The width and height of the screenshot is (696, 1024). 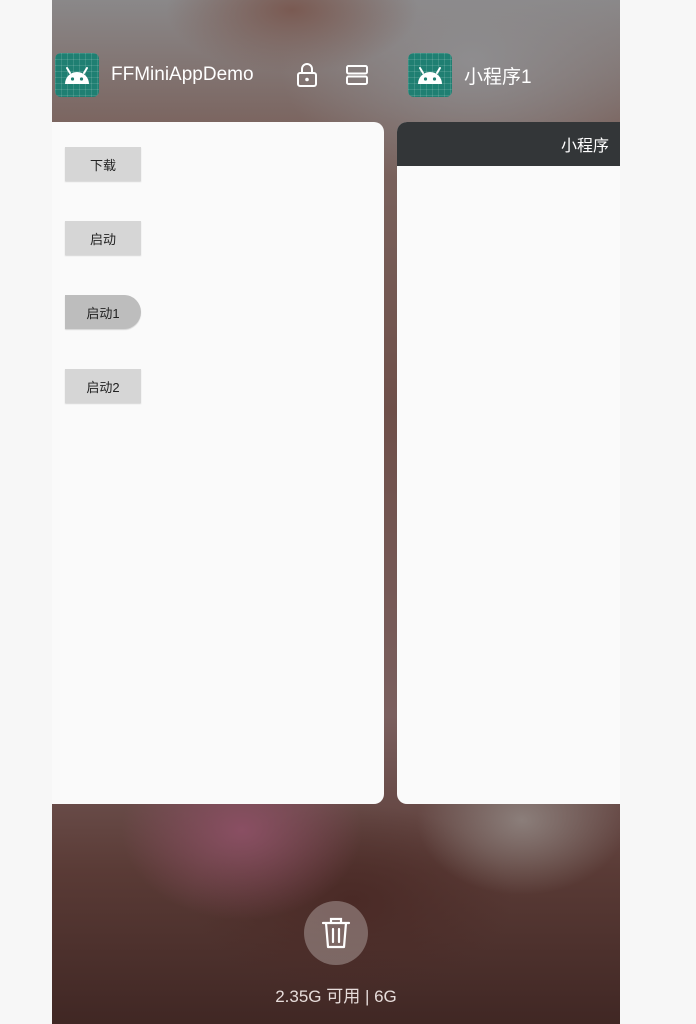 I want to click on split-screen-icon, so click(x=357, y=75).